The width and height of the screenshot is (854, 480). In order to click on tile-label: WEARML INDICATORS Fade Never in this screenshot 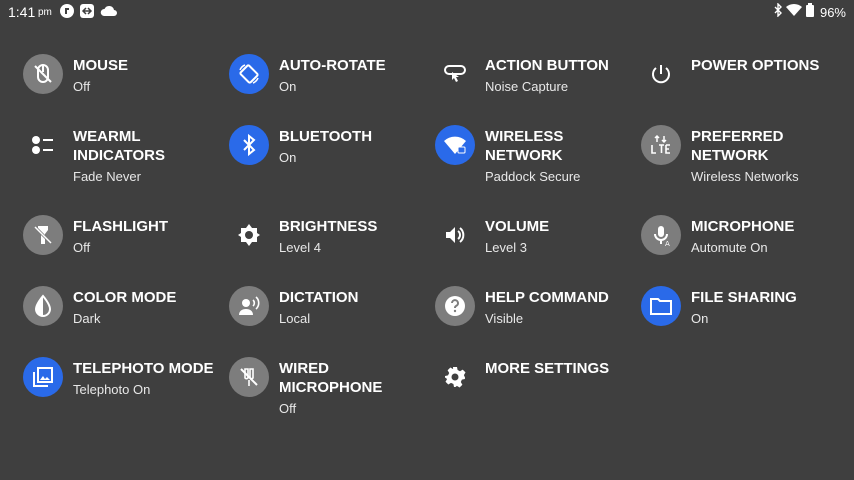, I will do `click(148, 156)`.